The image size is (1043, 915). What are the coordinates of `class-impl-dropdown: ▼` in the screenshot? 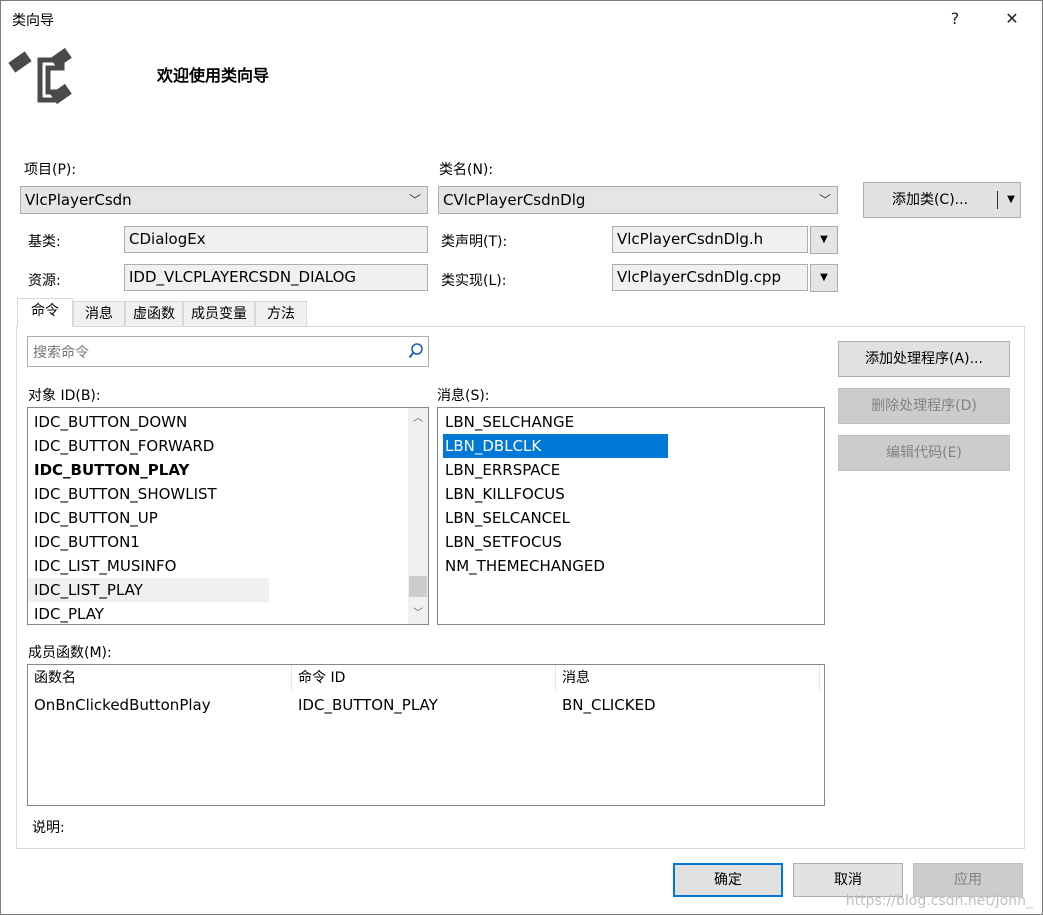 It's located at (824, 278).